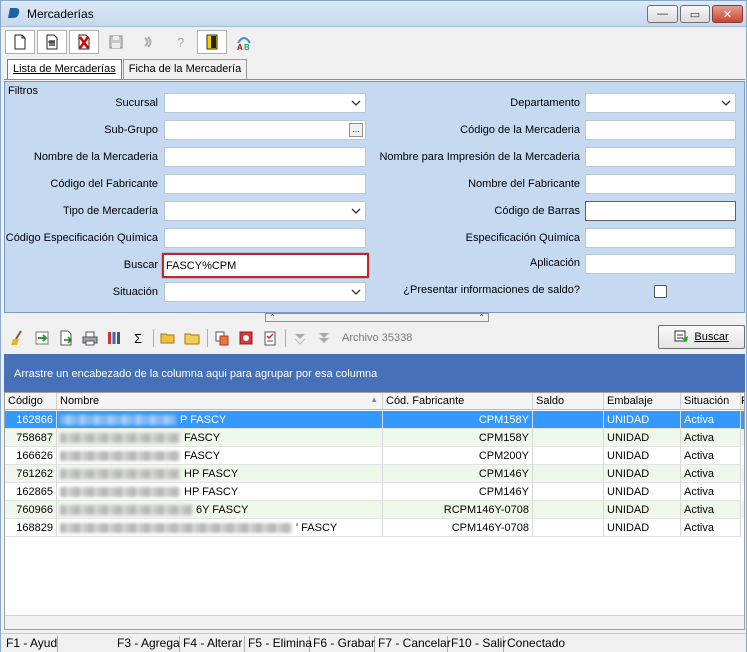 This screenshot has width=747, height=652. I want to click on codigo-mercaderia-input, so click(660, 130).